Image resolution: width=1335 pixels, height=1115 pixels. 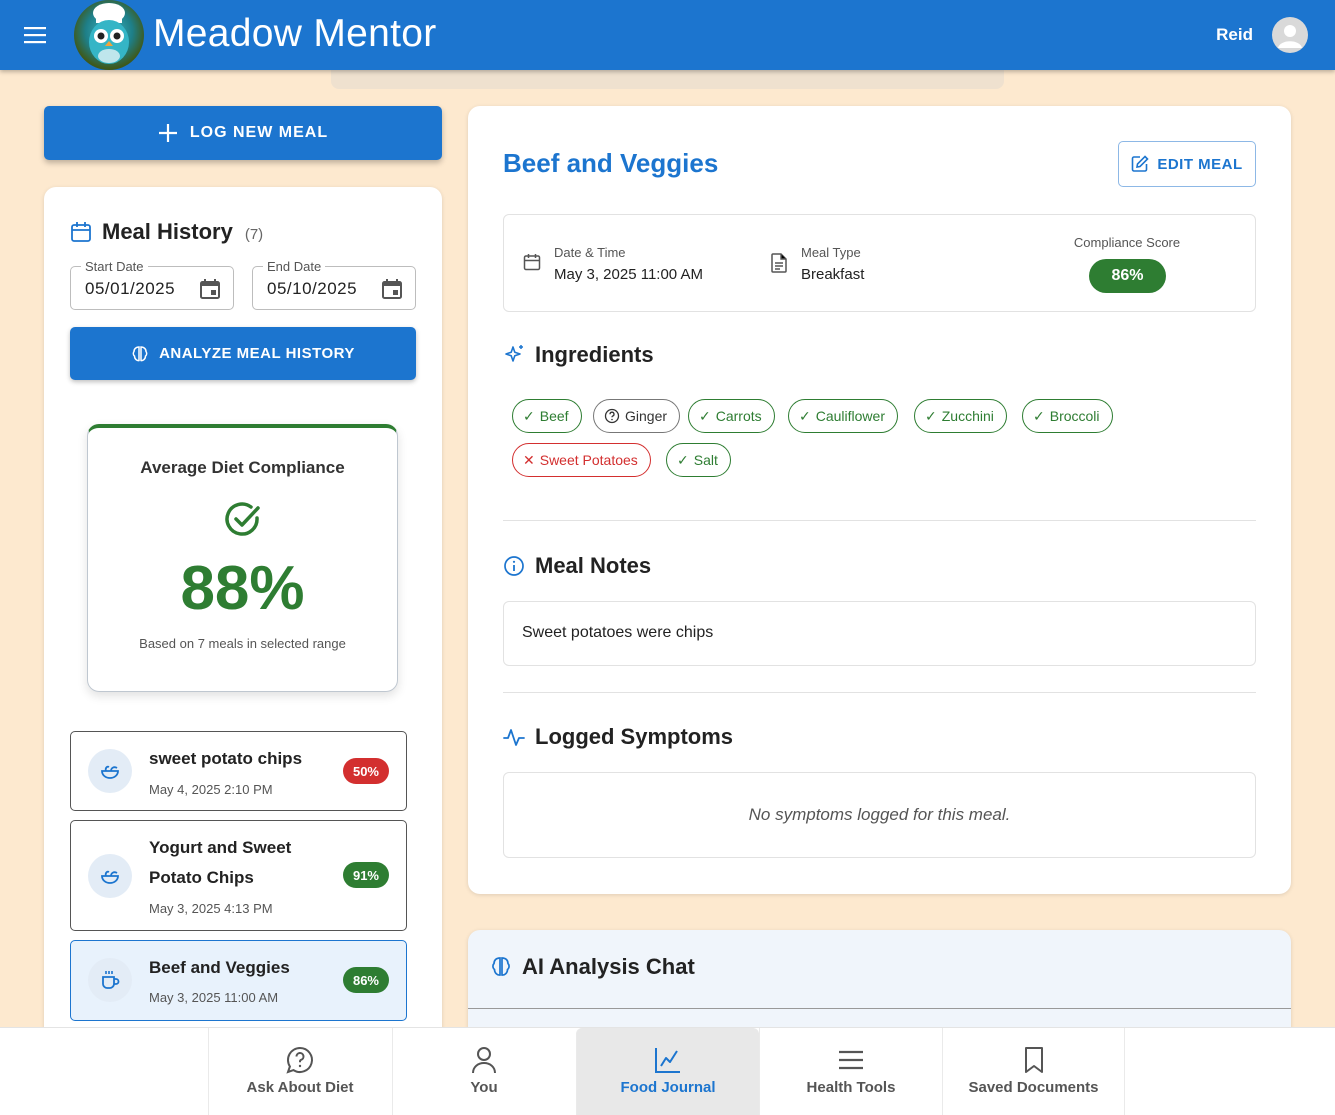 I want to click on average-compliance-value: 88%, so click(x=242, y=588).